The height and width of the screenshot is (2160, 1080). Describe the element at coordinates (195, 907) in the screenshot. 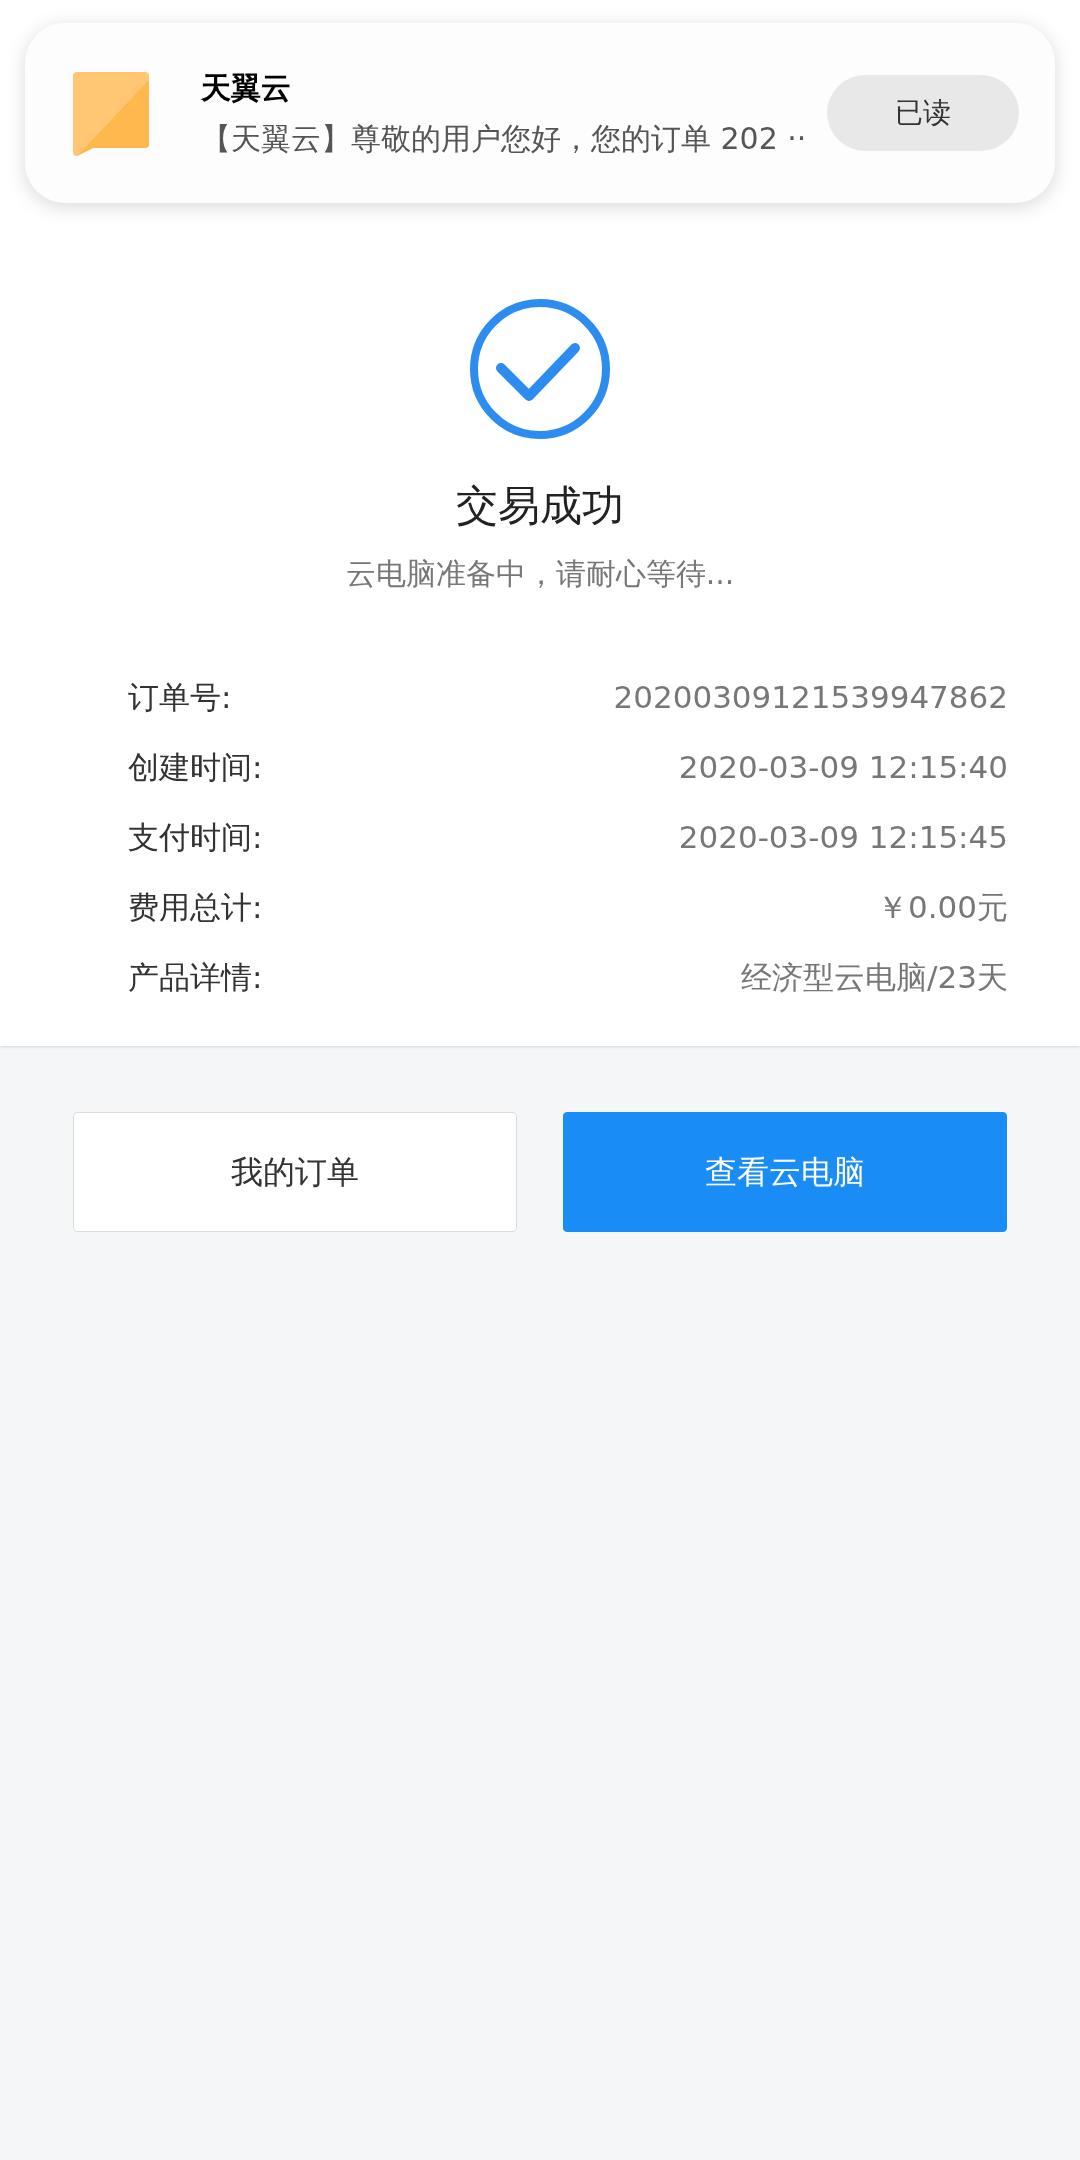

I see `detail-label: 费用总计:` at that location.